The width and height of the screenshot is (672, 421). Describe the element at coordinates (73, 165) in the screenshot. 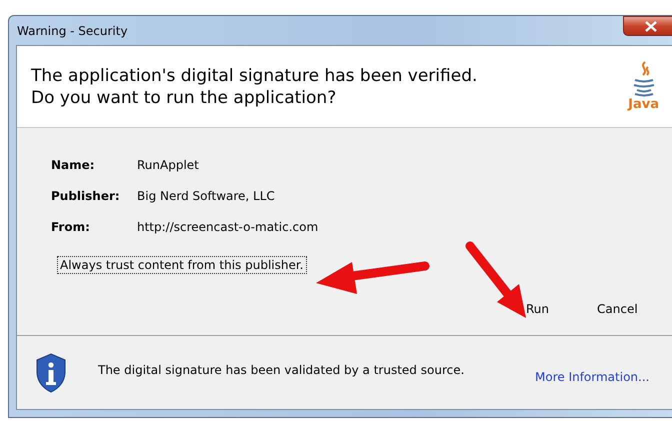

I see `detail-label: Name:` at that location.